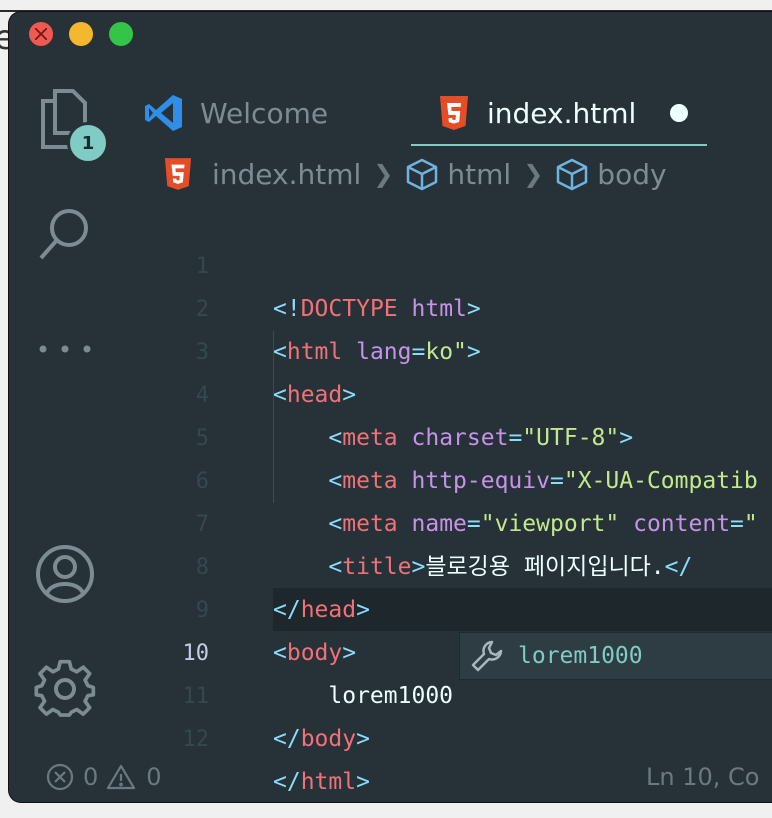 Image resolution: width=772 pixels, height=818 pixels. Describe the element at coordinates (390, 777) in the screenshot. I see `status-bar: 0 0 Ln 10, Co` at that location.